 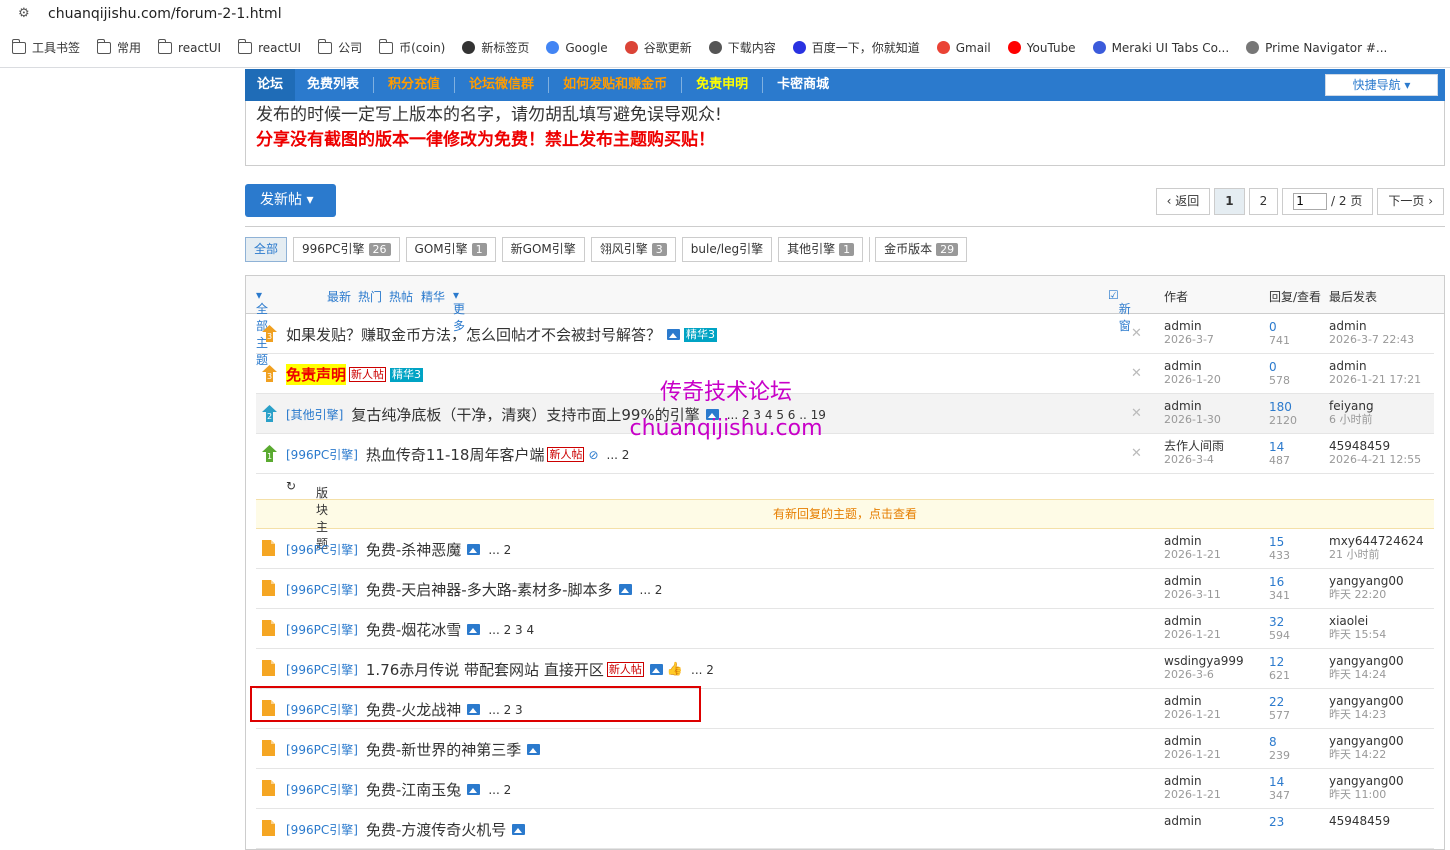 What do you see at coordinates (290, 200) in the screenshot?
I see `new-thread-button: 发新帖 ▾` at bounding box center [290, 200].